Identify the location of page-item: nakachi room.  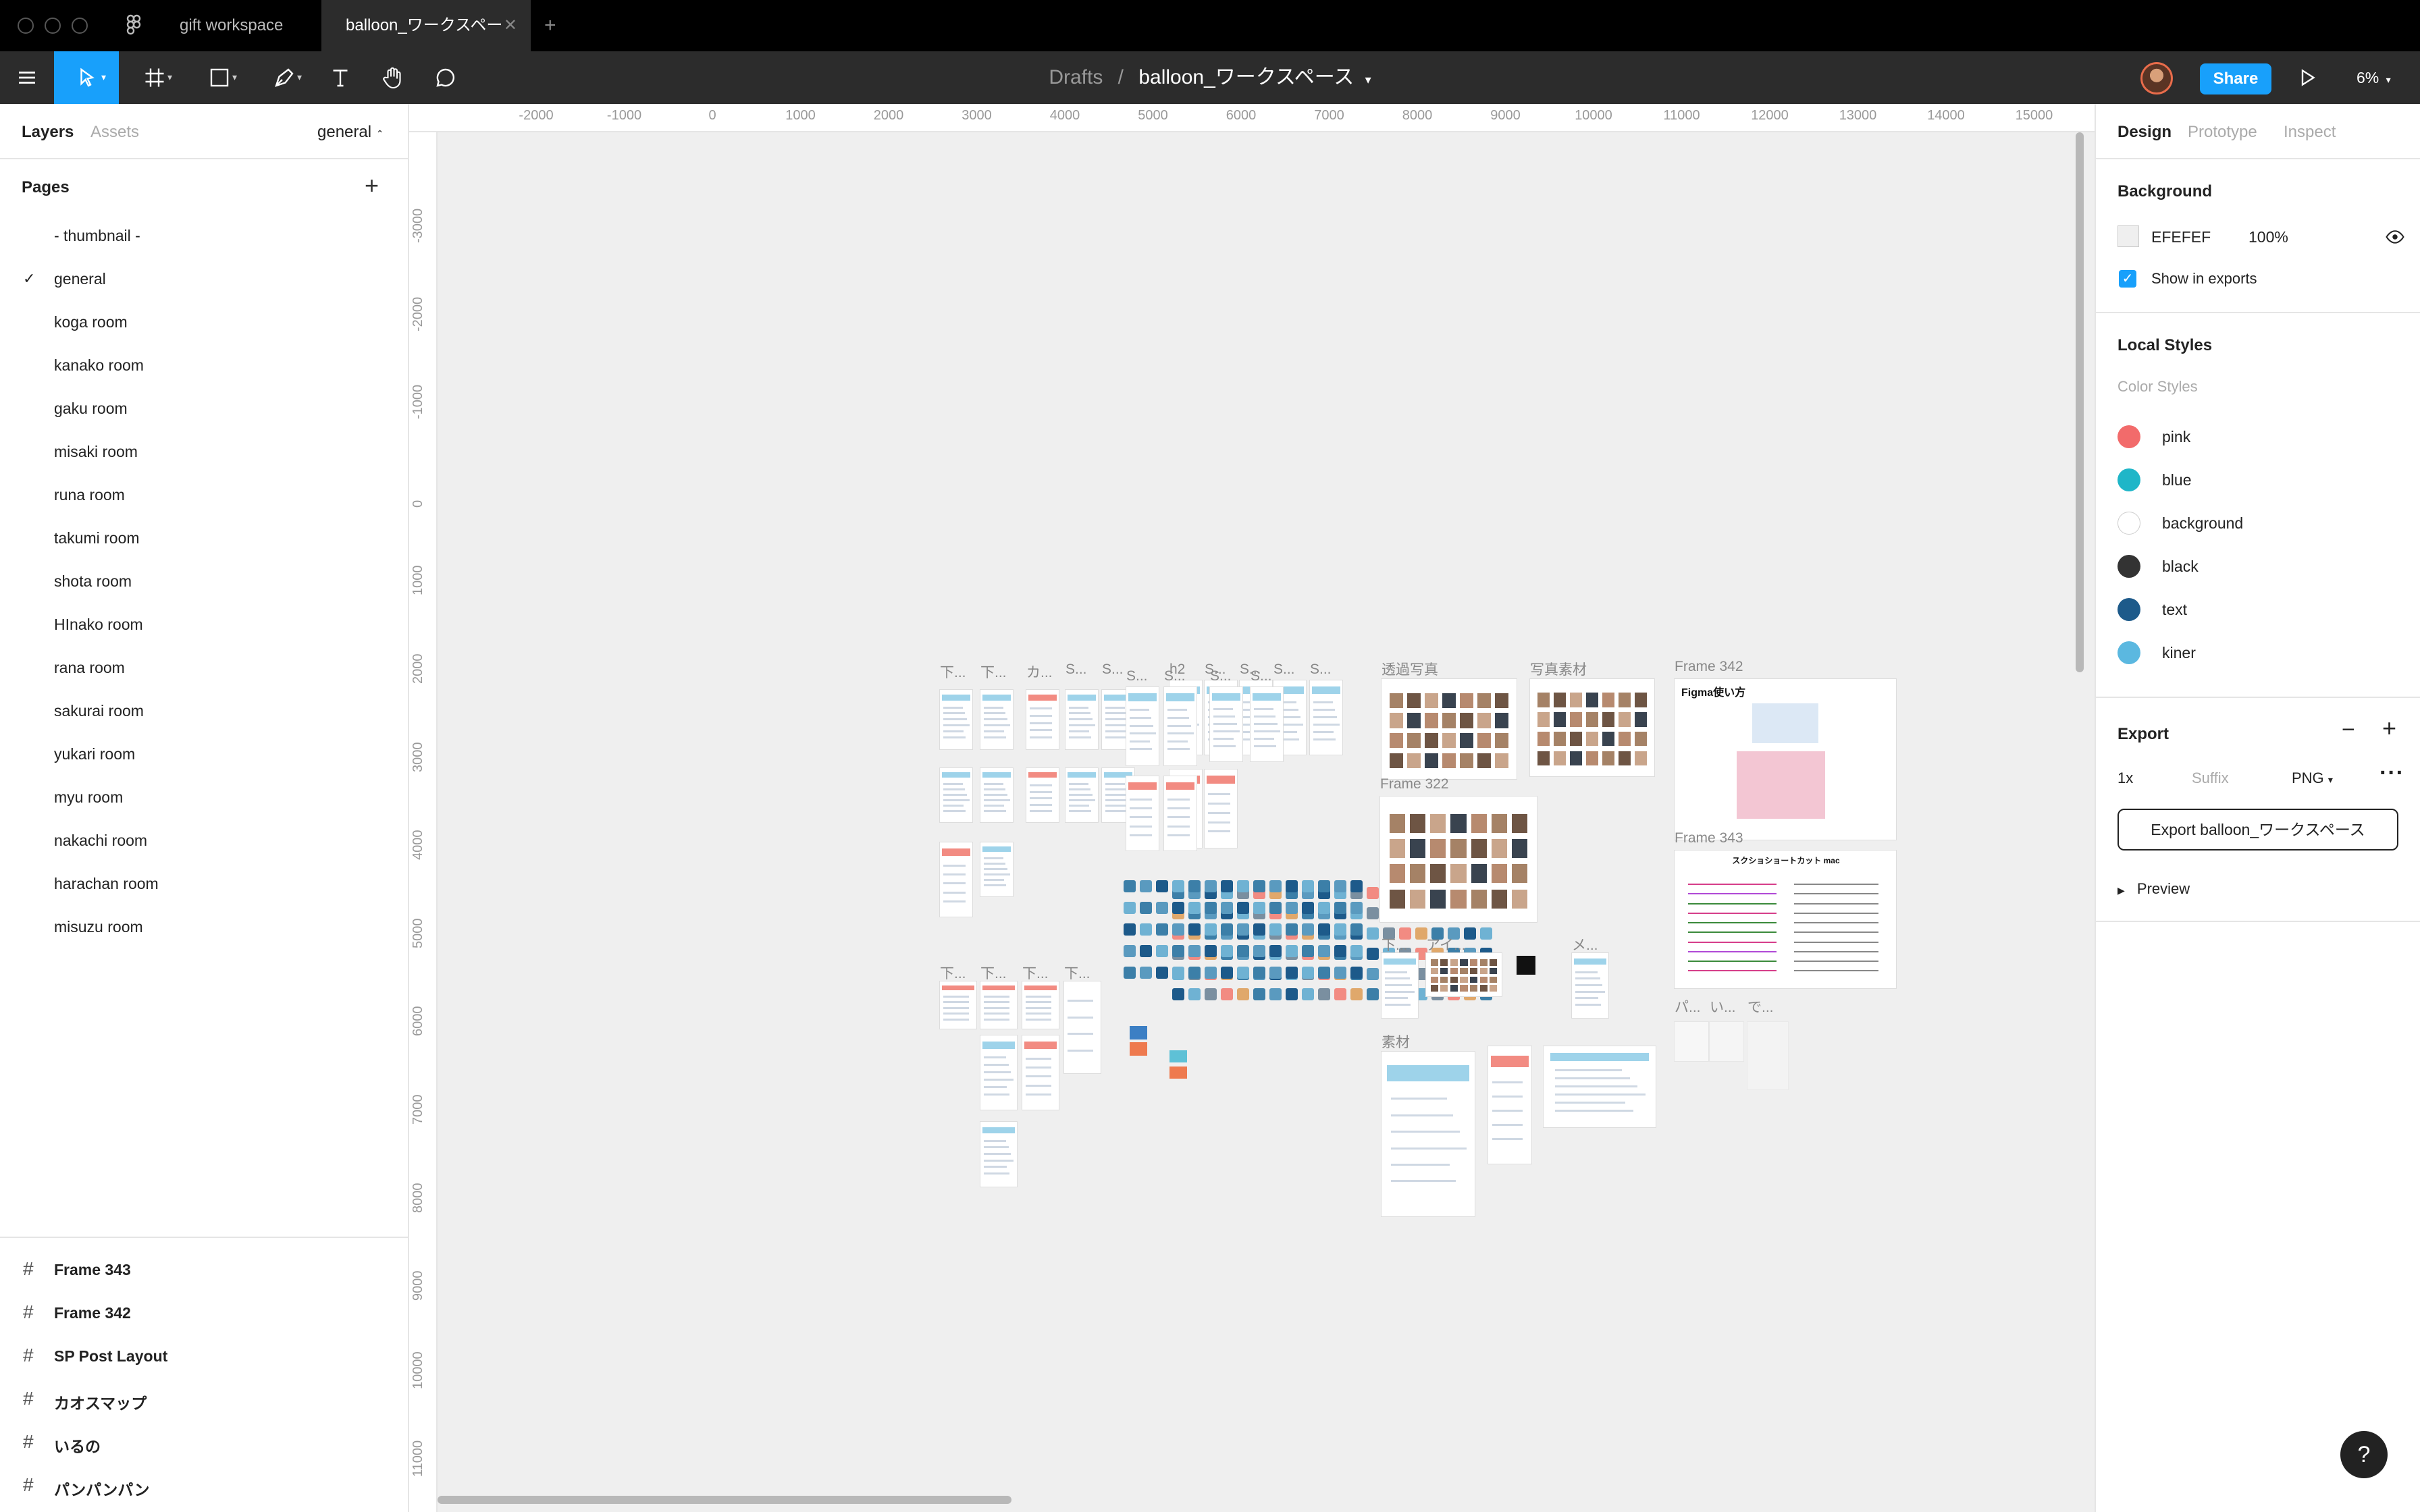
(100, 841).